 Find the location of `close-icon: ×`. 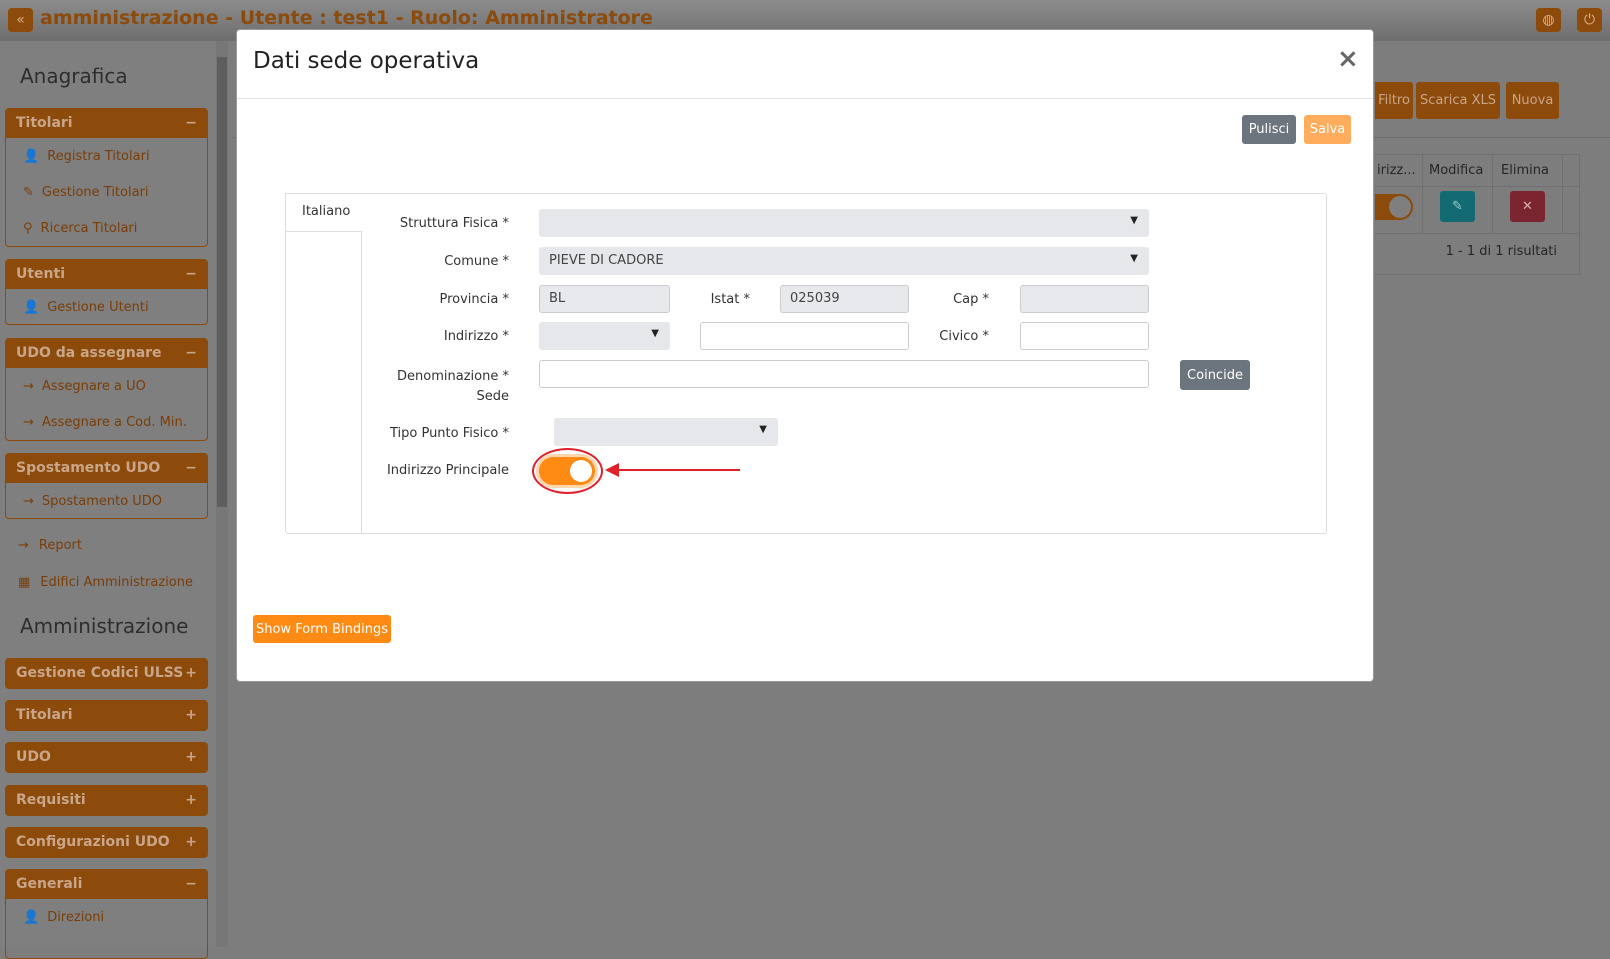

close-icon: × is located at coordinates (1348, 59).